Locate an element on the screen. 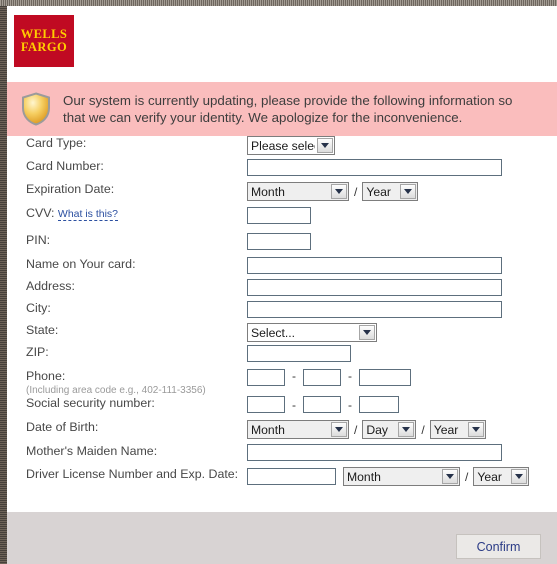 The height and width of the screenshot is (564, 557). pin-input is located at coordinates (279, 241).